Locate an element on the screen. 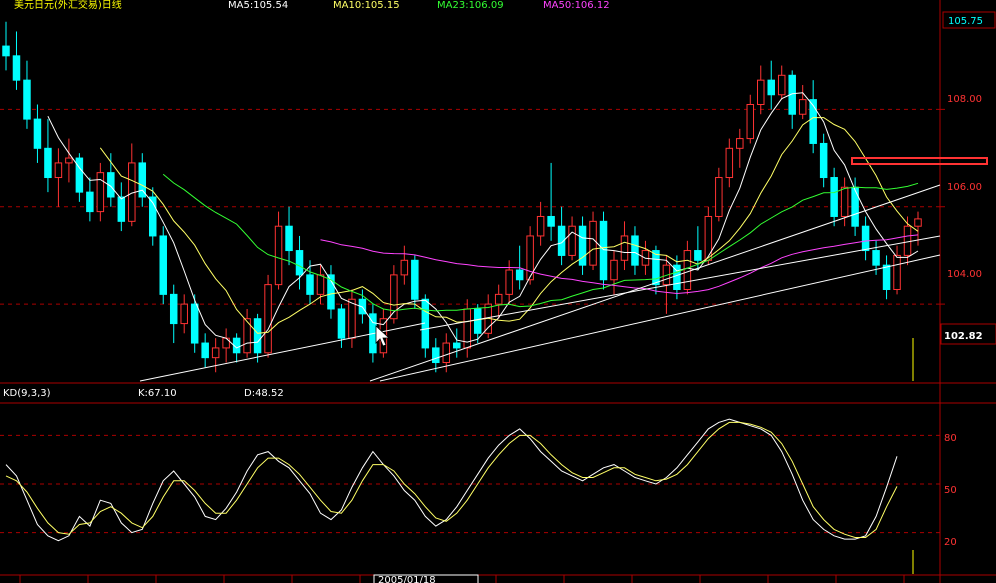  kd-tick-50: 50 is located at coordinates (950, 490).